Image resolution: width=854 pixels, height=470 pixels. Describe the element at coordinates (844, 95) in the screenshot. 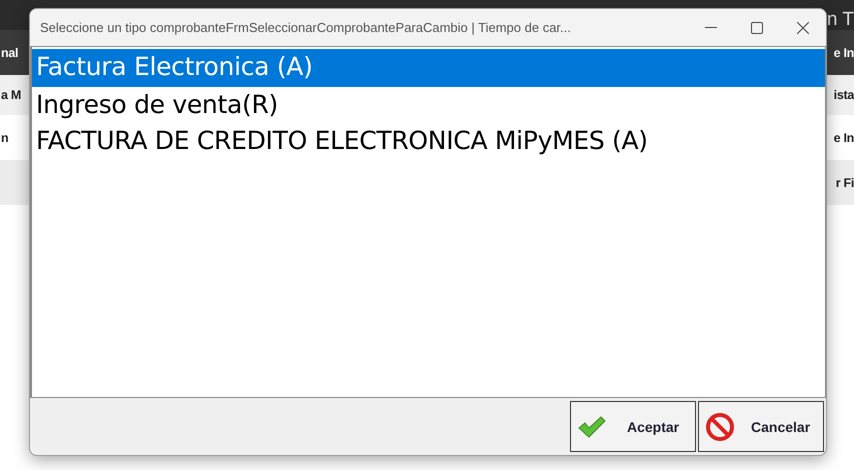

I see `column-header: ista` at that location.